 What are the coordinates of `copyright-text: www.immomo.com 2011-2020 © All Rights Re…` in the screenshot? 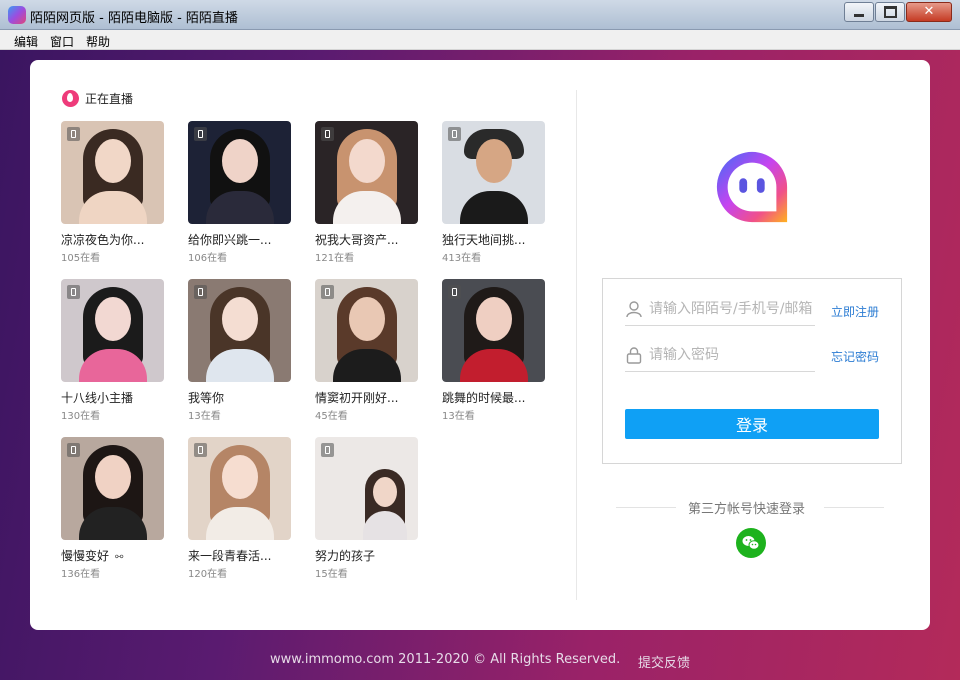 It's located at (445, 659).